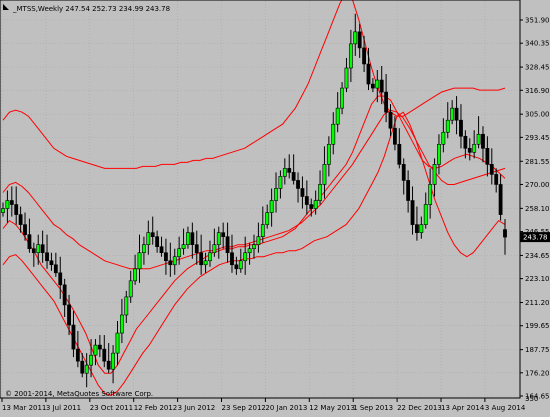 The width and height of the screenshot is (550, 417). Describe the element at coordinates (537, 91) in the screenshot. I see `price-tick-label: 316.90` at that location.